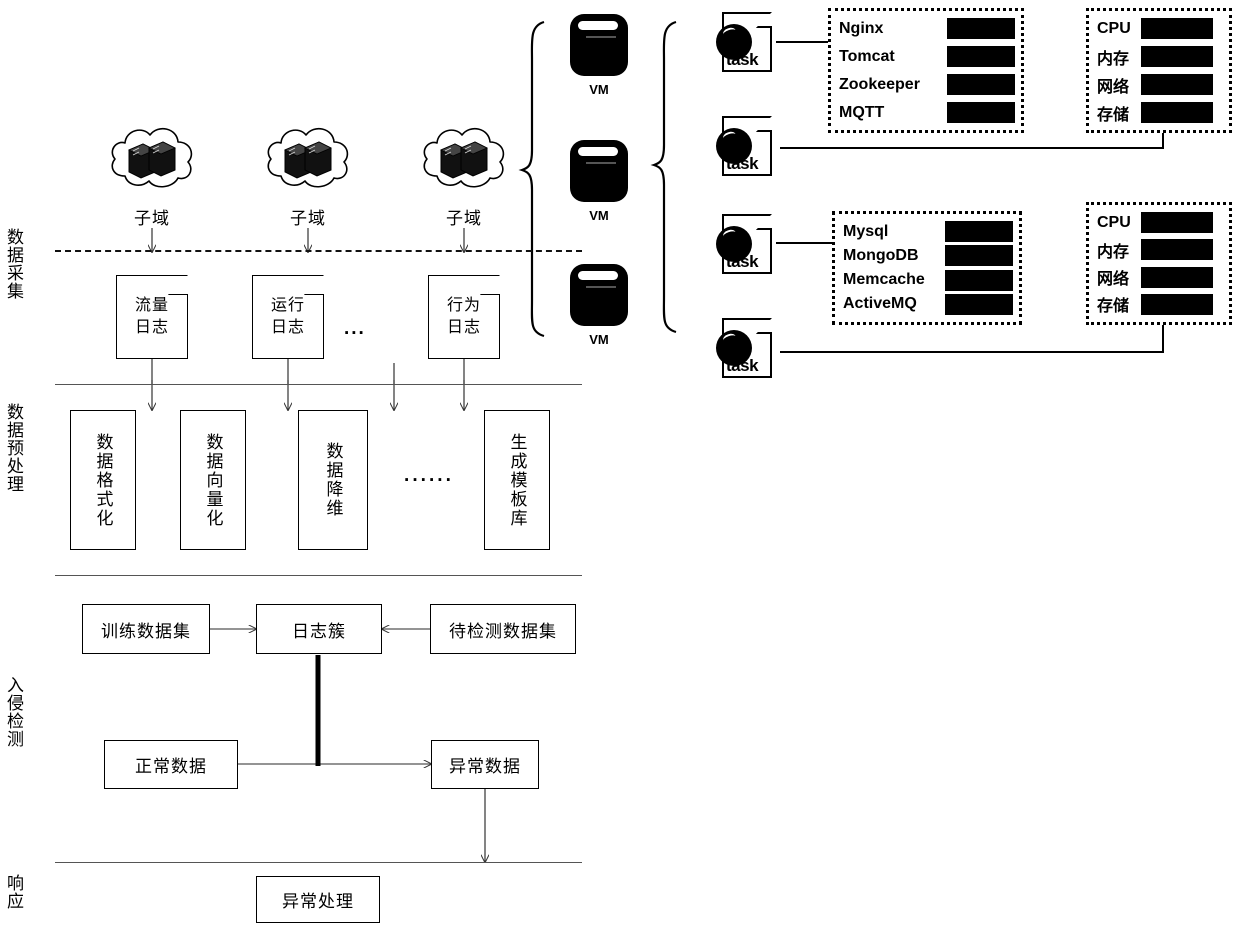  Describe the element at coordinates (318, 862) in the screenshot. I see `response-rule` at that location.